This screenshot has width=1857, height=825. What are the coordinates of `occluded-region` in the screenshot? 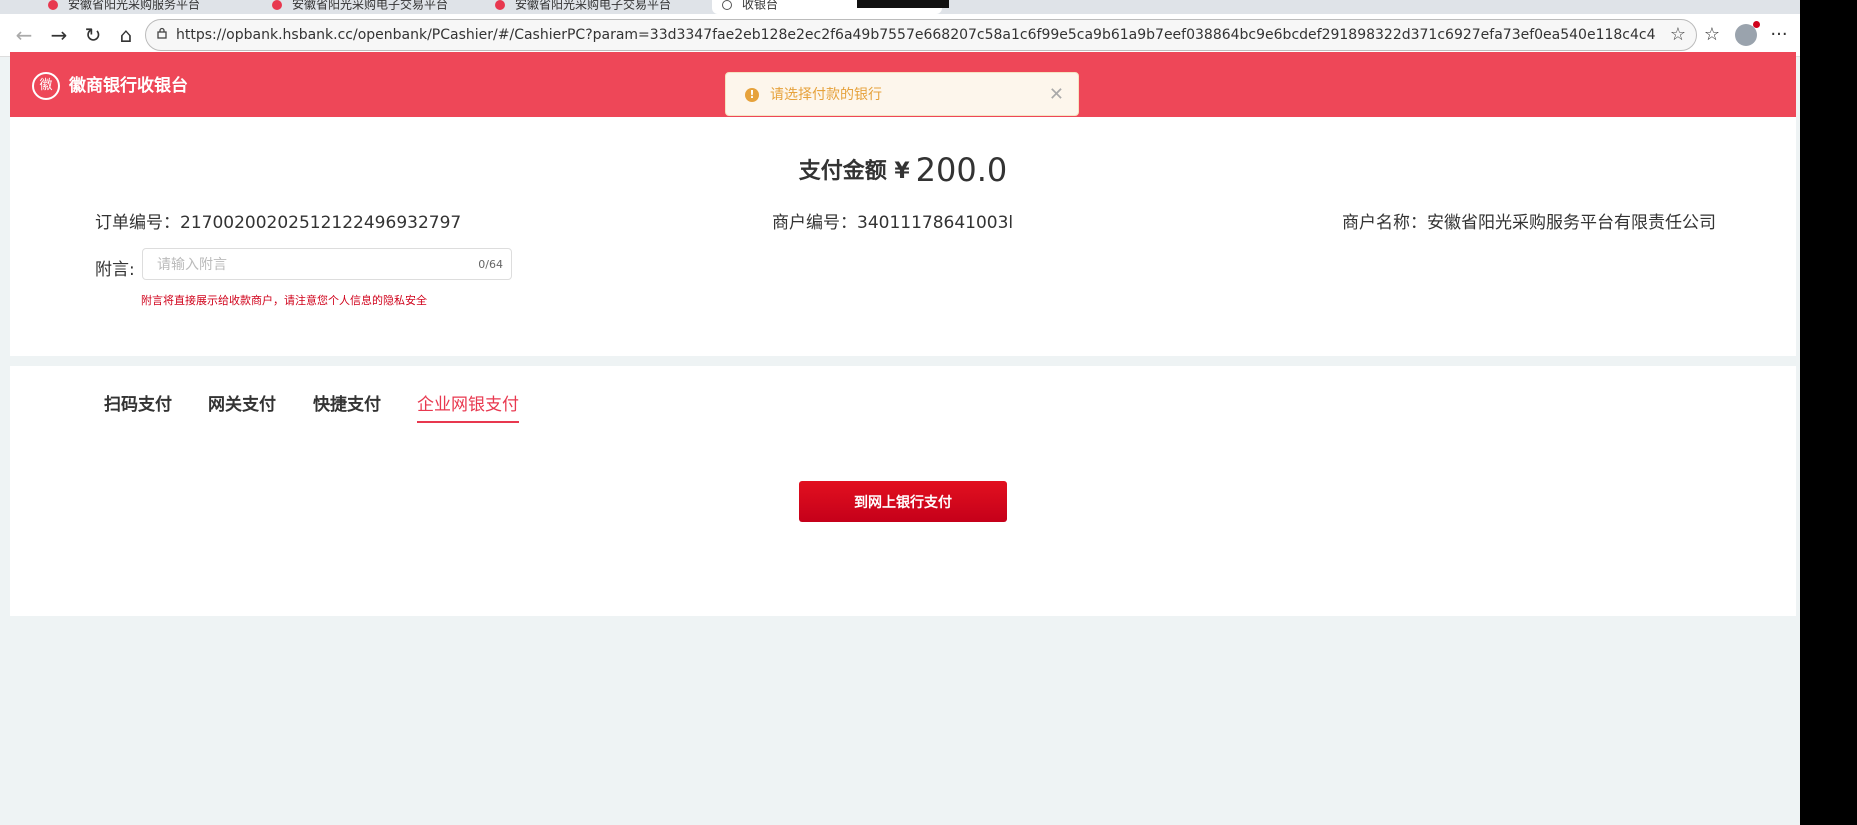 It's located at (903, 4).